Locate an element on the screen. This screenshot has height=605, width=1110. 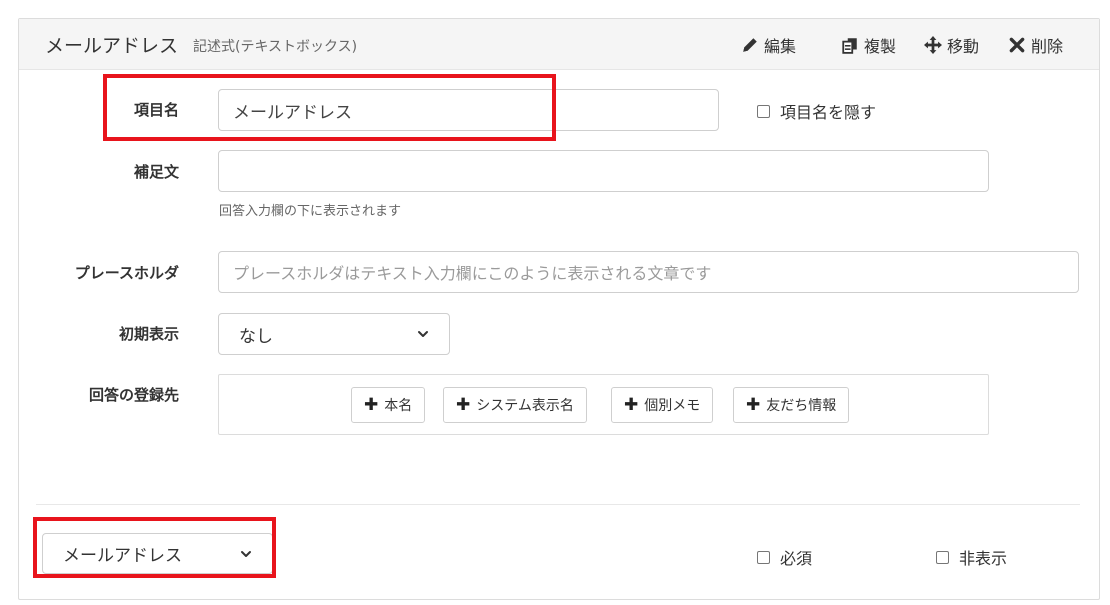
highlight-type-select is located at coordinates (154, 547).